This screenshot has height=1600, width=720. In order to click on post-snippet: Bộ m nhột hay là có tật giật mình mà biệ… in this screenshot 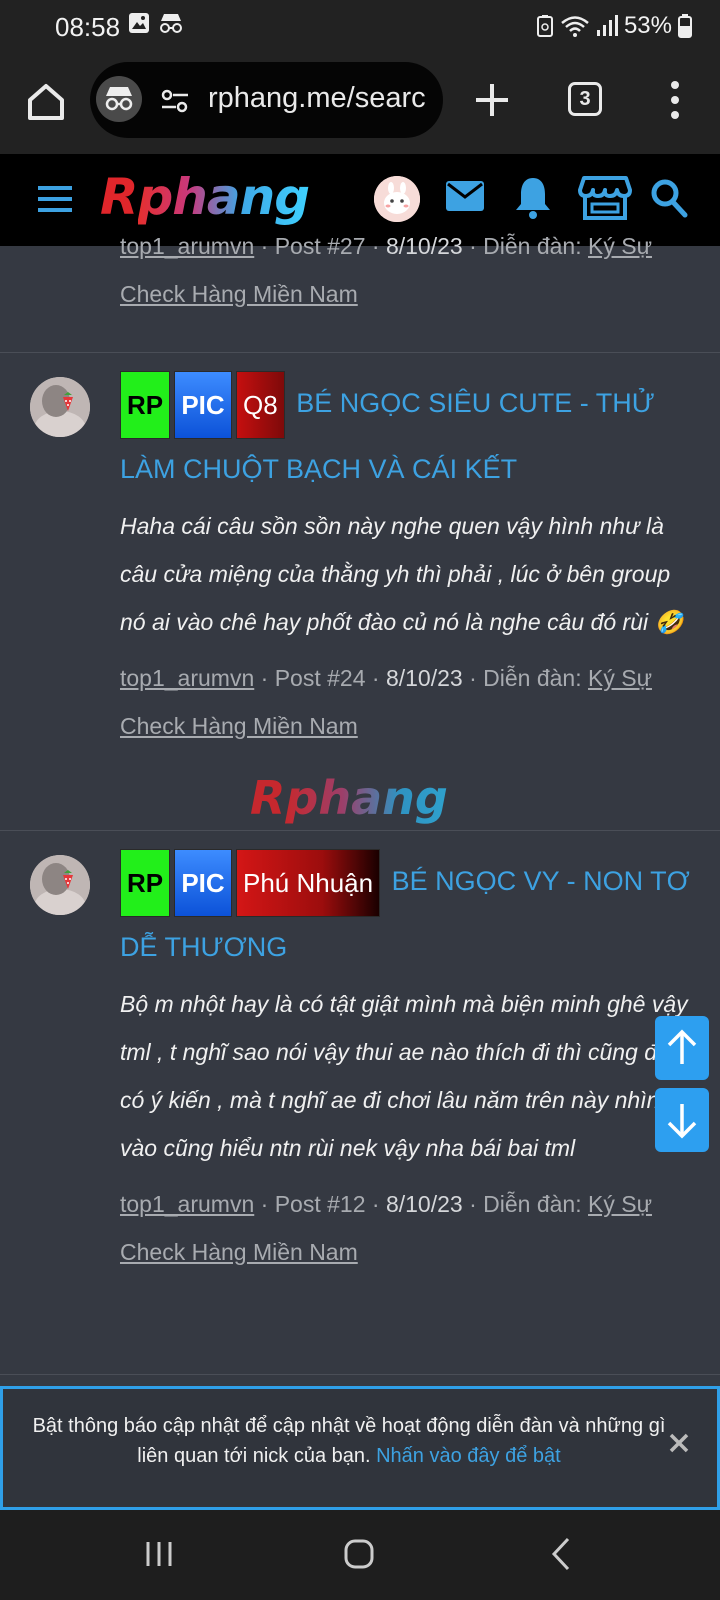, I will do `click(404, 1076)`.